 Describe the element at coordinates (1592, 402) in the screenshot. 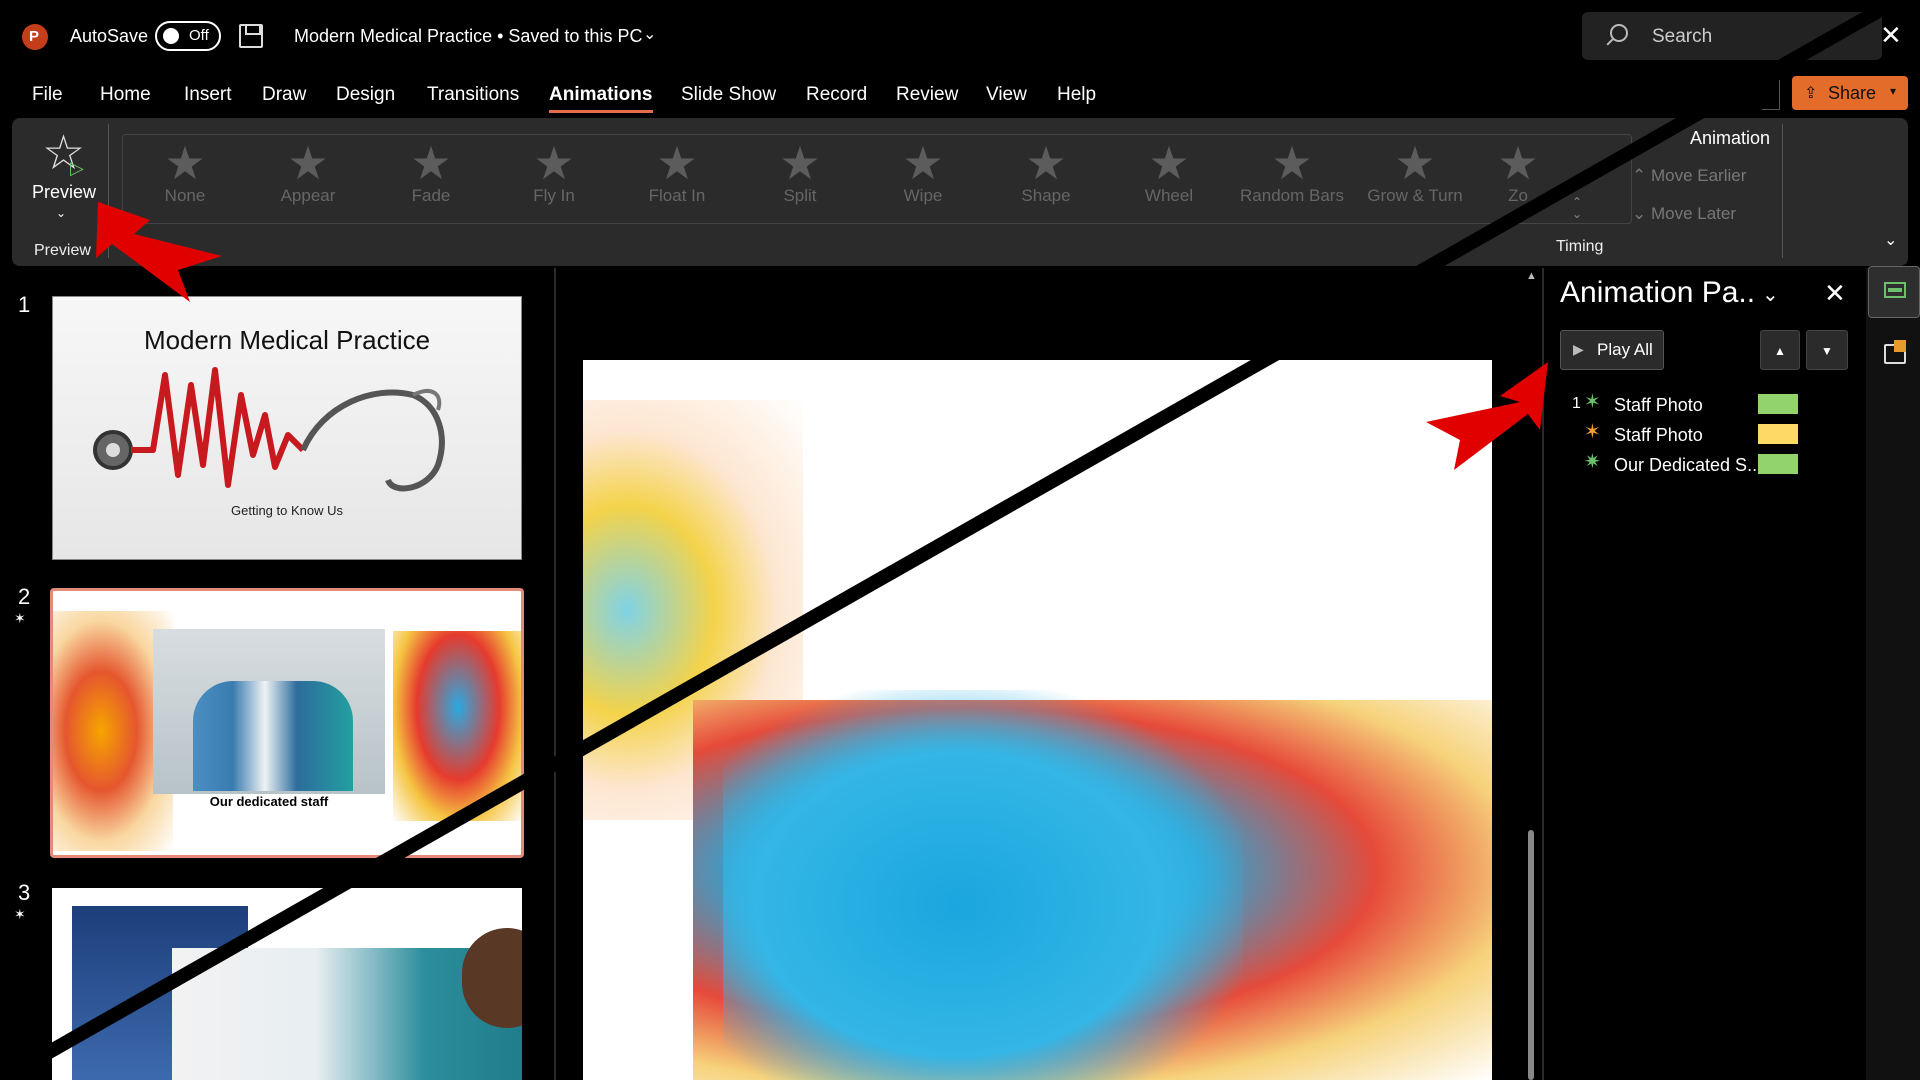

I see `fly-in-icon: ✶` at that location.